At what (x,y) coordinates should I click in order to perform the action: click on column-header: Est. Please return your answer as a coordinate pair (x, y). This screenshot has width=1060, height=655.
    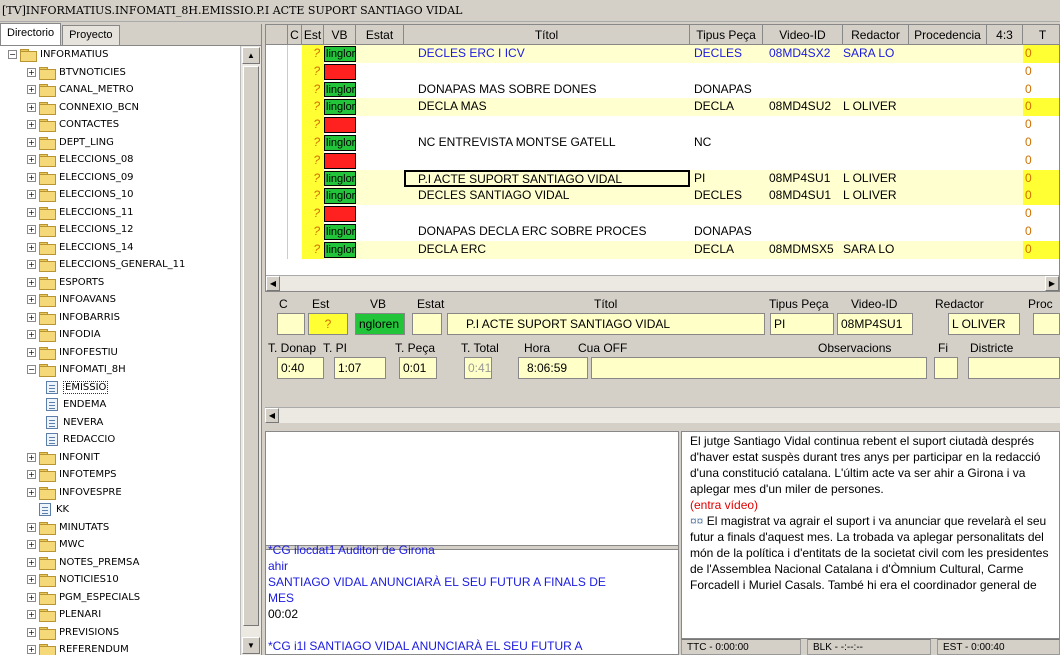
    Looking at the image, I should click on (313, 35).